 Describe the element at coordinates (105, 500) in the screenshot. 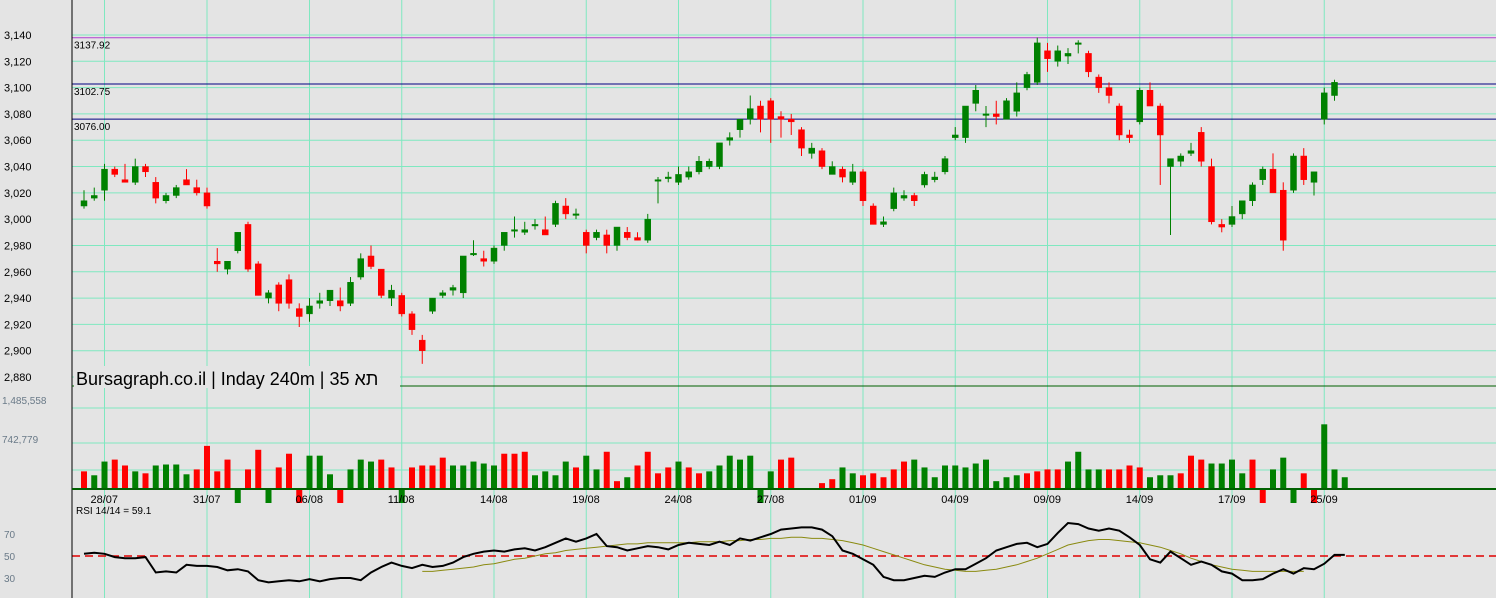

I see `date-tick-label: 28/07` at that location.